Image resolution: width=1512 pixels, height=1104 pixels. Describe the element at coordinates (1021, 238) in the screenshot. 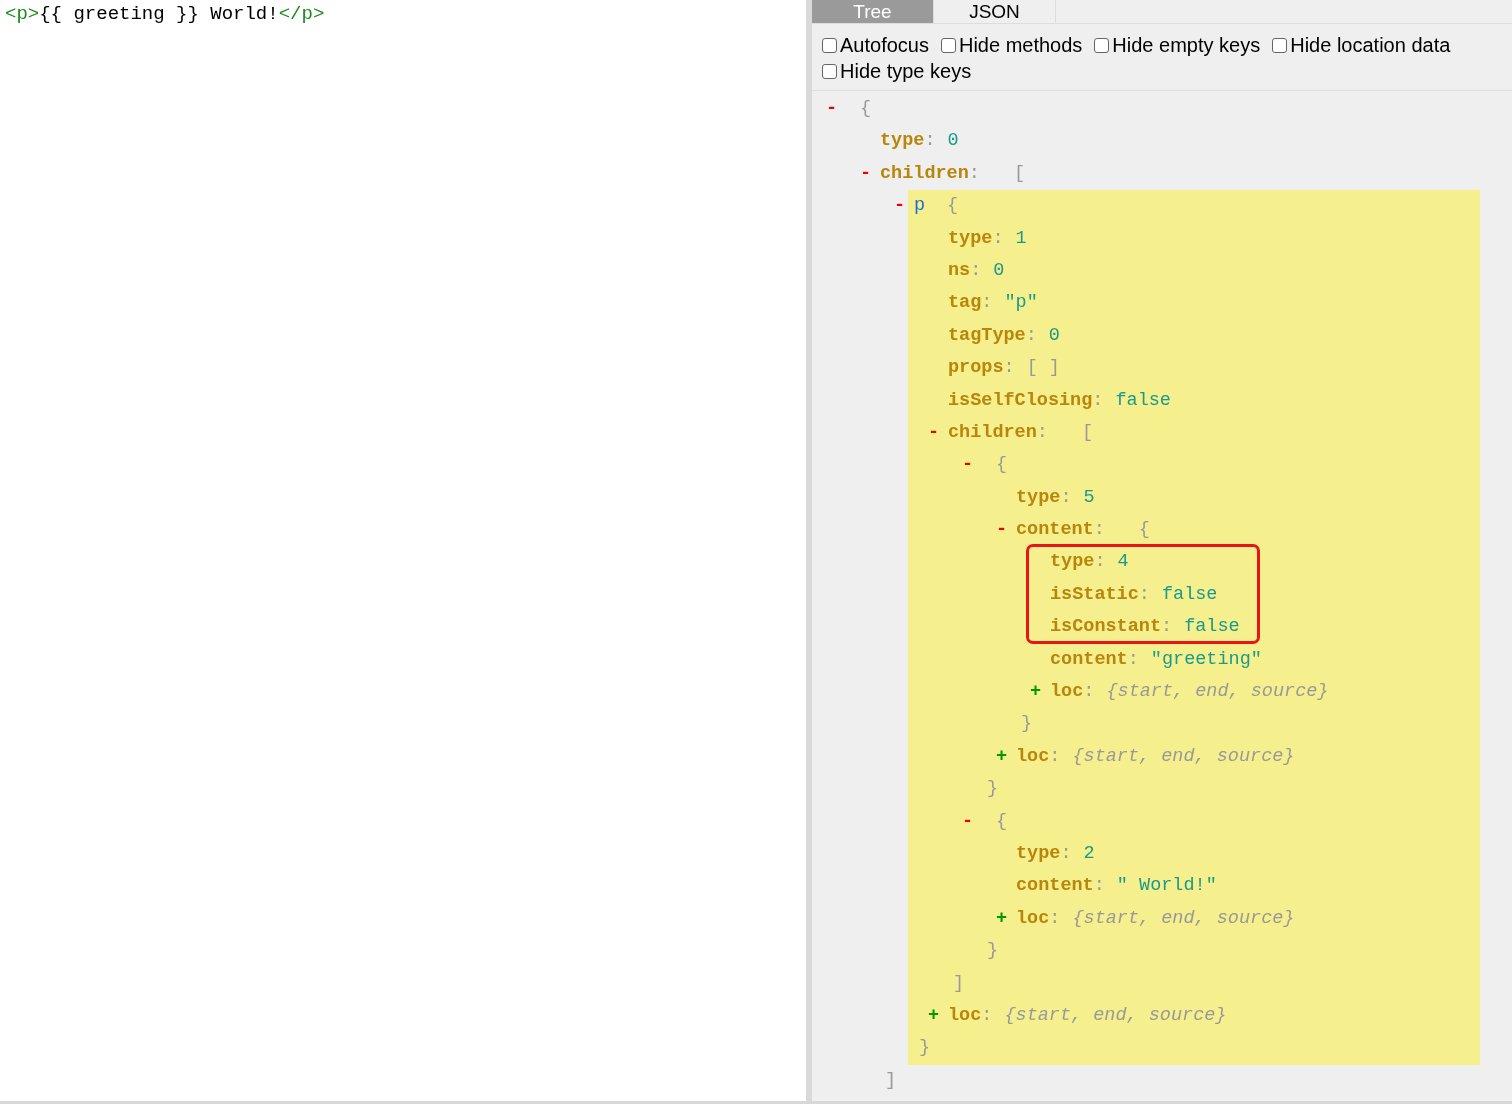

I see `property-value: 1` at that location.